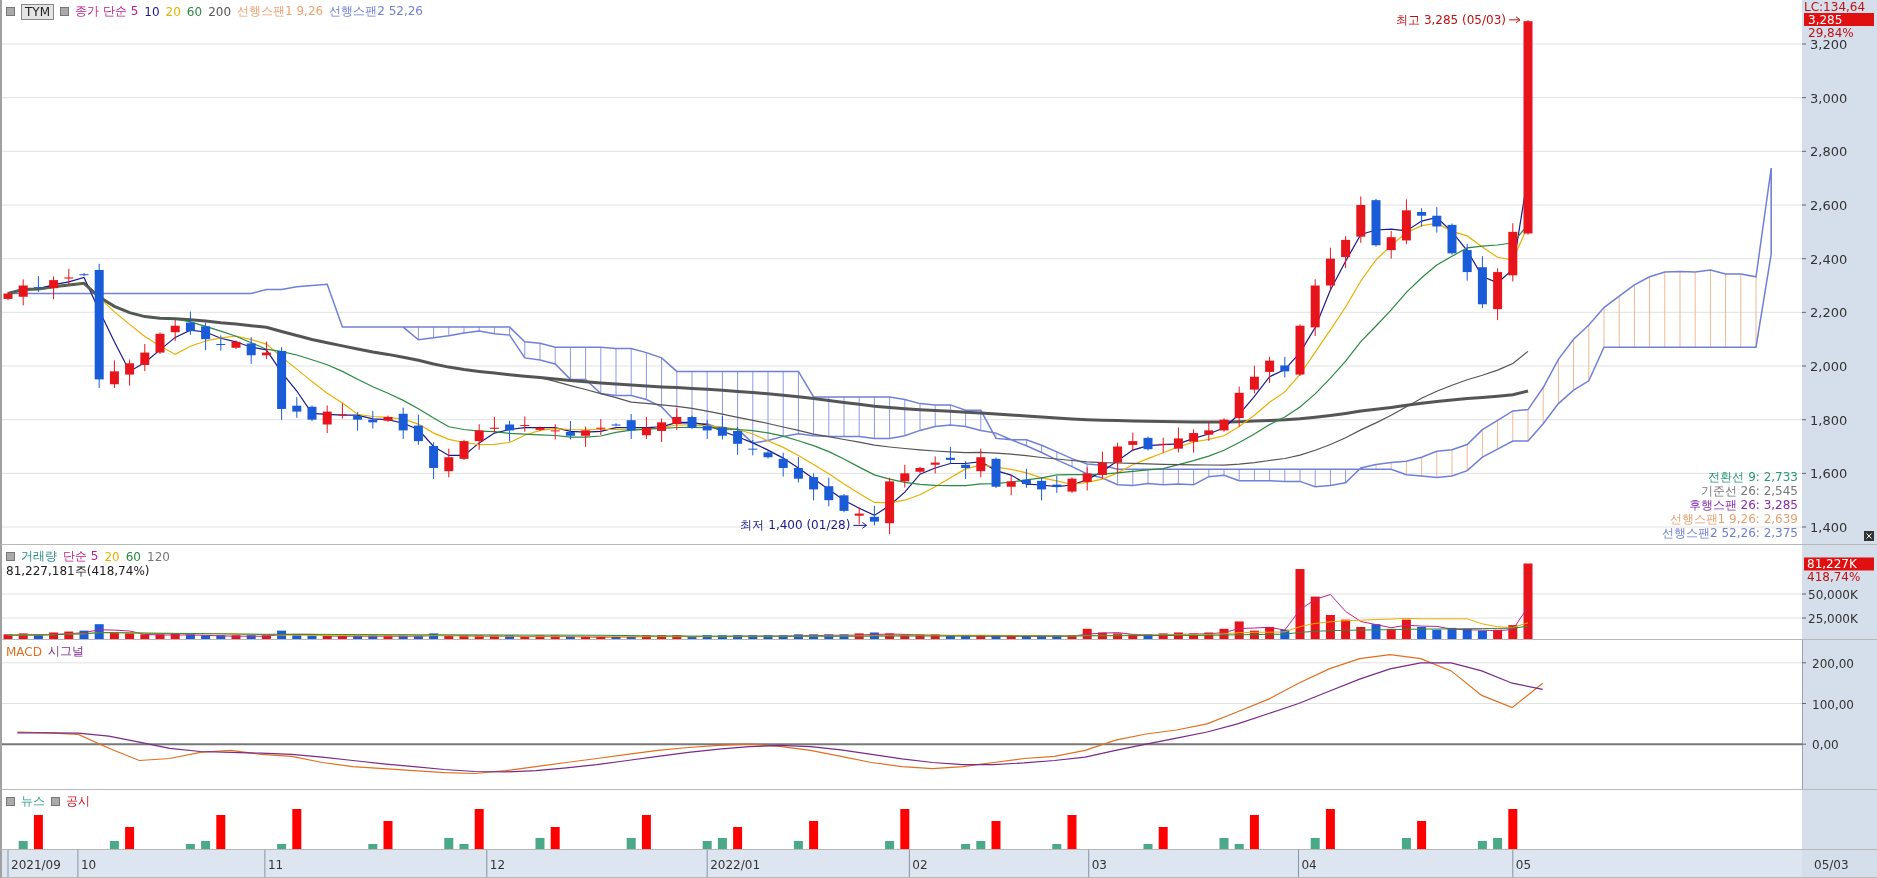 The width and height of the screenshot is (1877, 878). I want to click on axis-label: 1,800, so click(1829, 420).